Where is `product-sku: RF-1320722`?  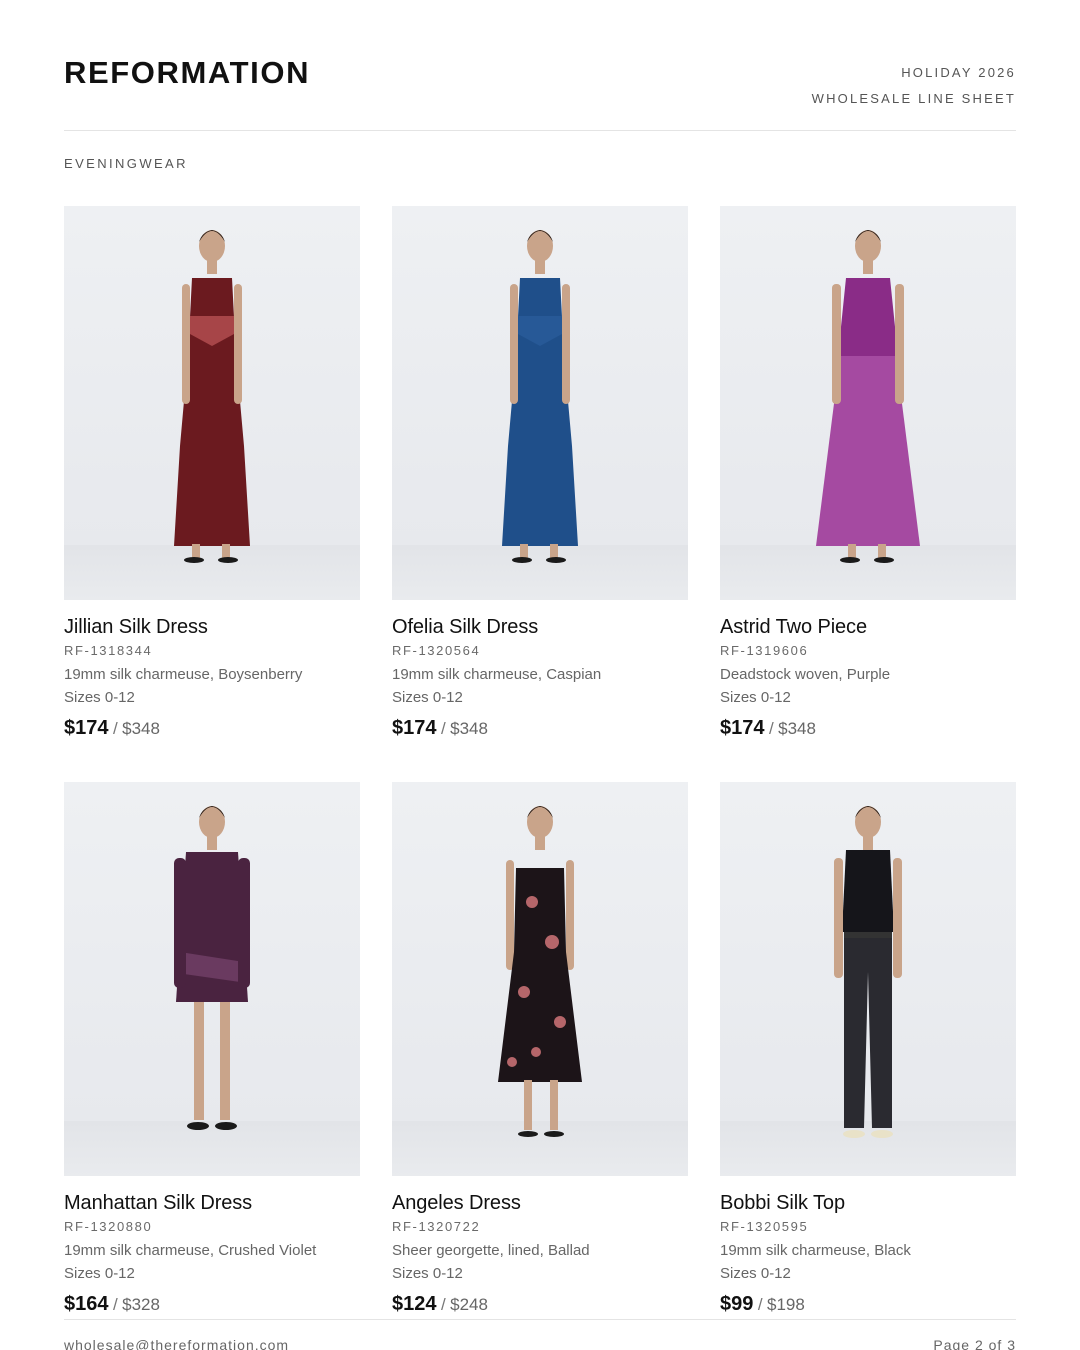
product-sku: RF-1320722 is located at coordinates (436, 1226).